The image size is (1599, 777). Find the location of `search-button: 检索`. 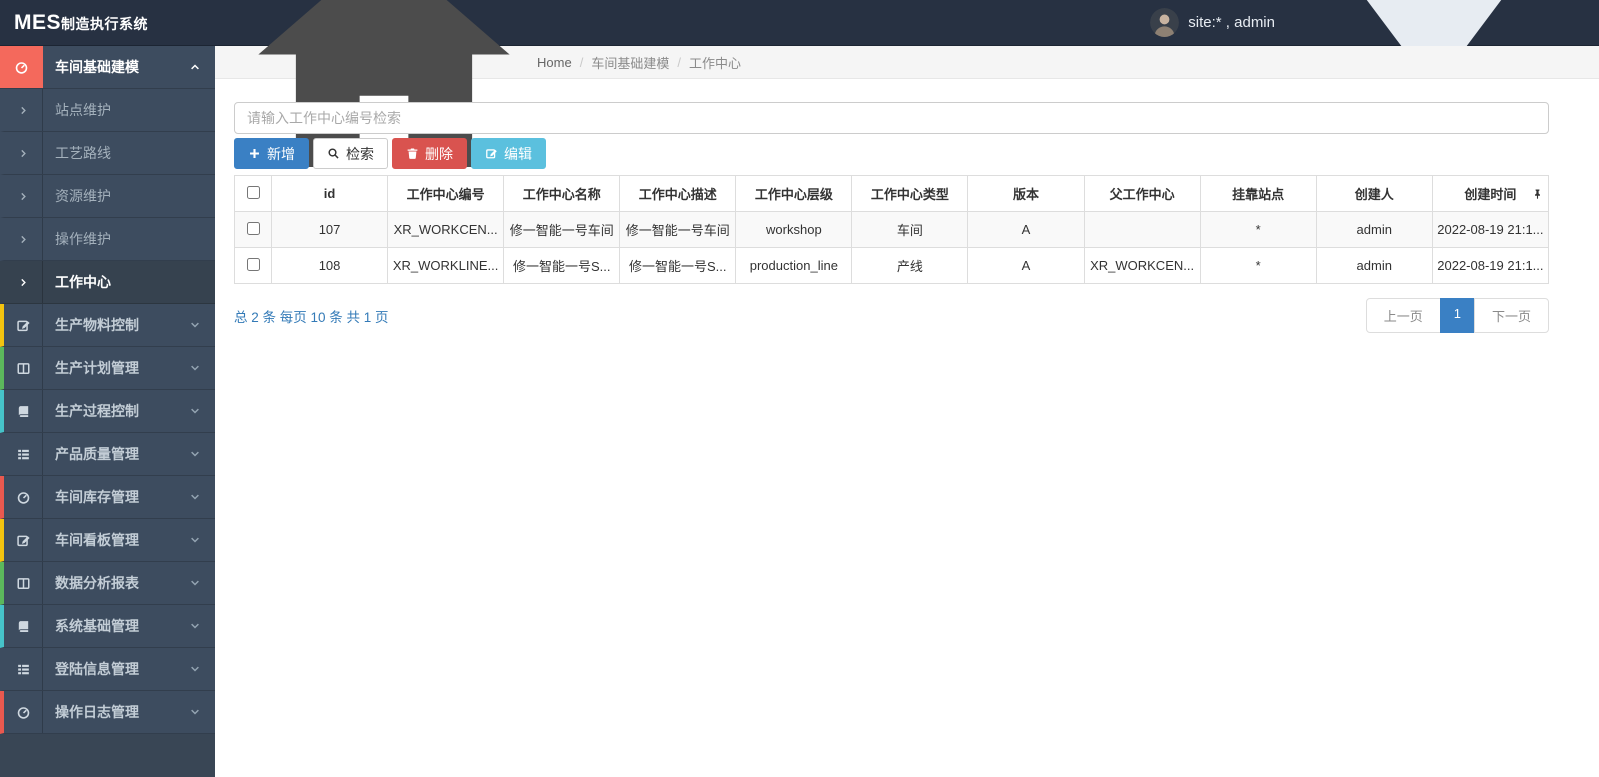

search-button: 检索 is located at coordinates (350, 153).